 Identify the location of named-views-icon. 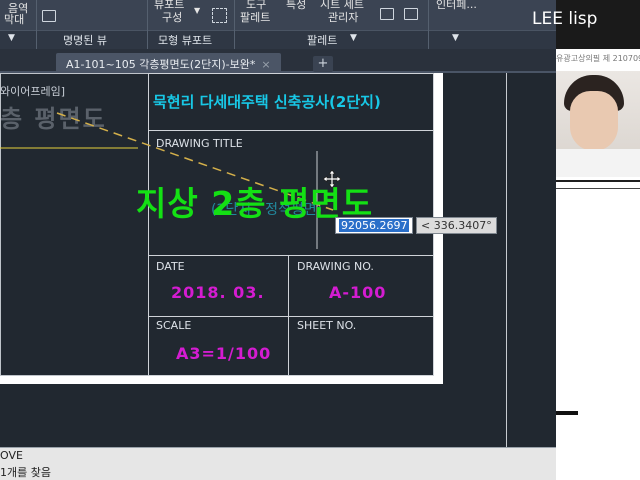
(49, 16).